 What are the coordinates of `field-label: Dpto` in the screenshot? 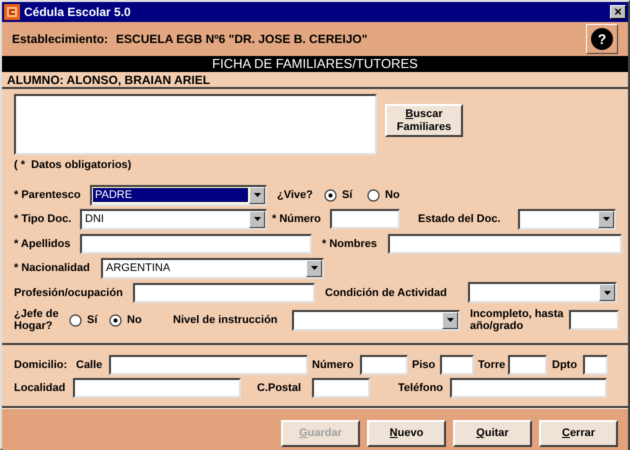 It's located at (565, 364).